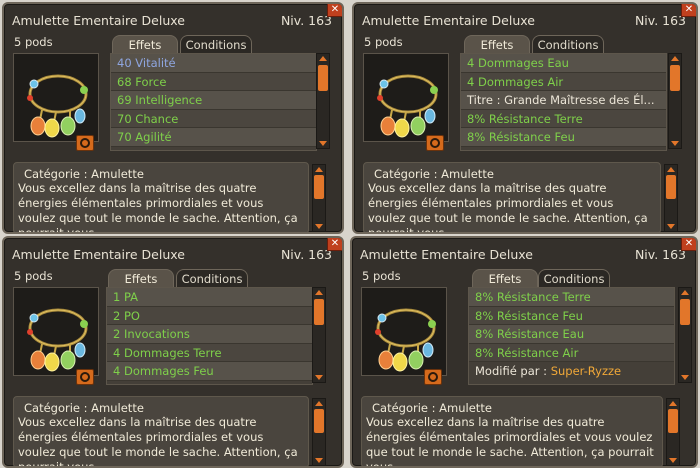  I want to click on amulet-item-image, so click(57, 106).